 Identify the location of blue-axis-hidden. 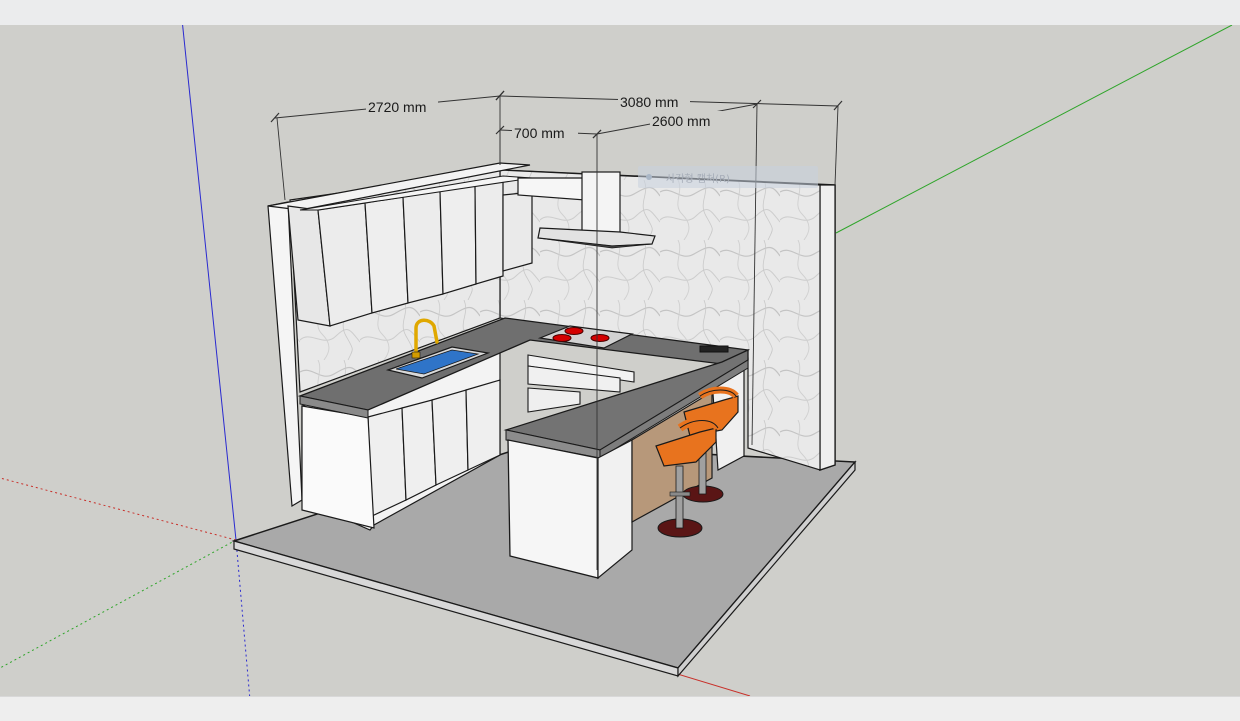
(243, 617).